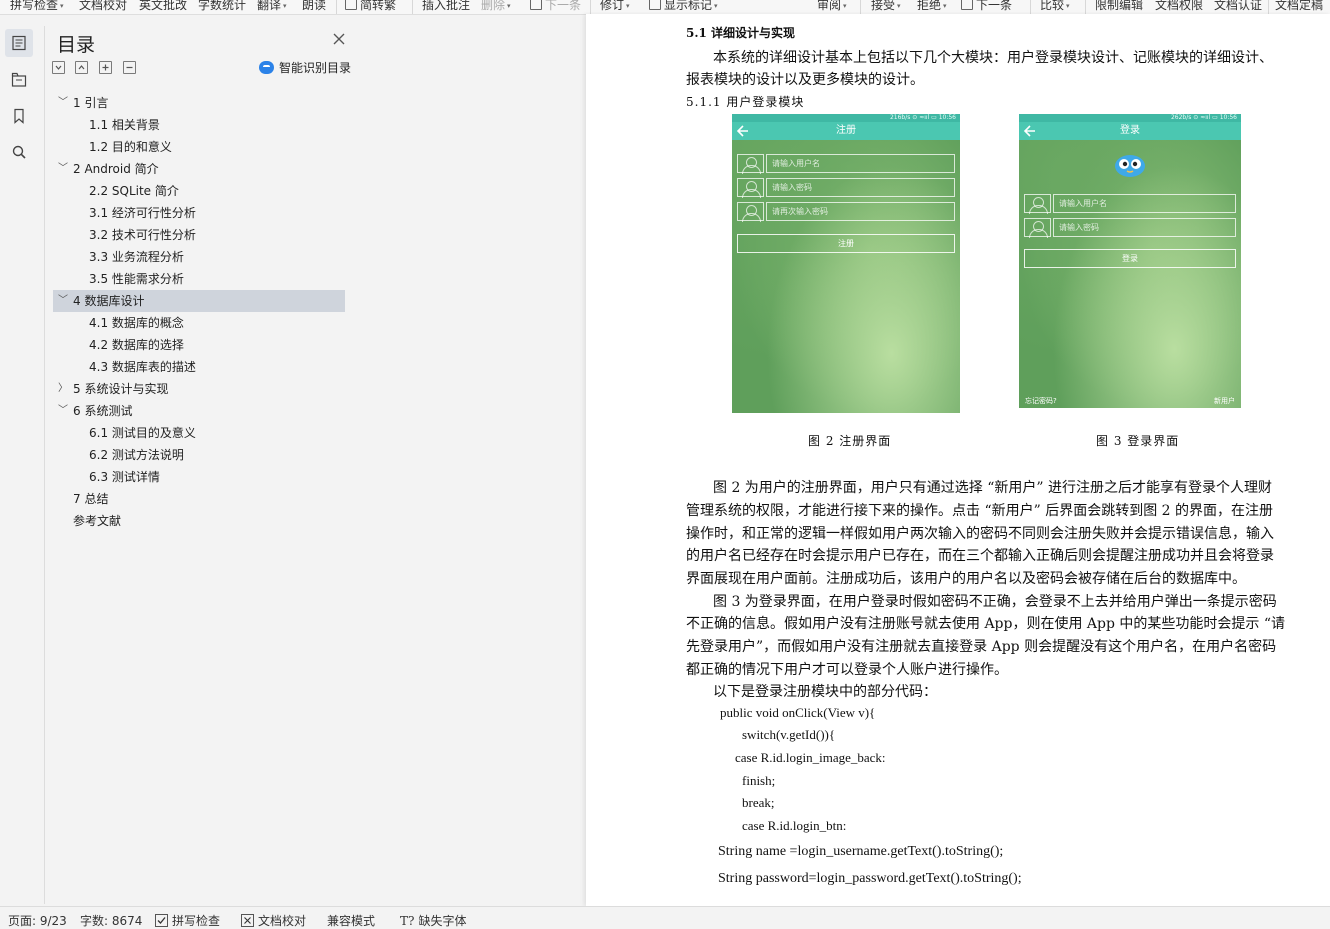 The image size is (1330, 929). I want to click on toc-item: 3.2 技术可行性分析, so click(199, 235).